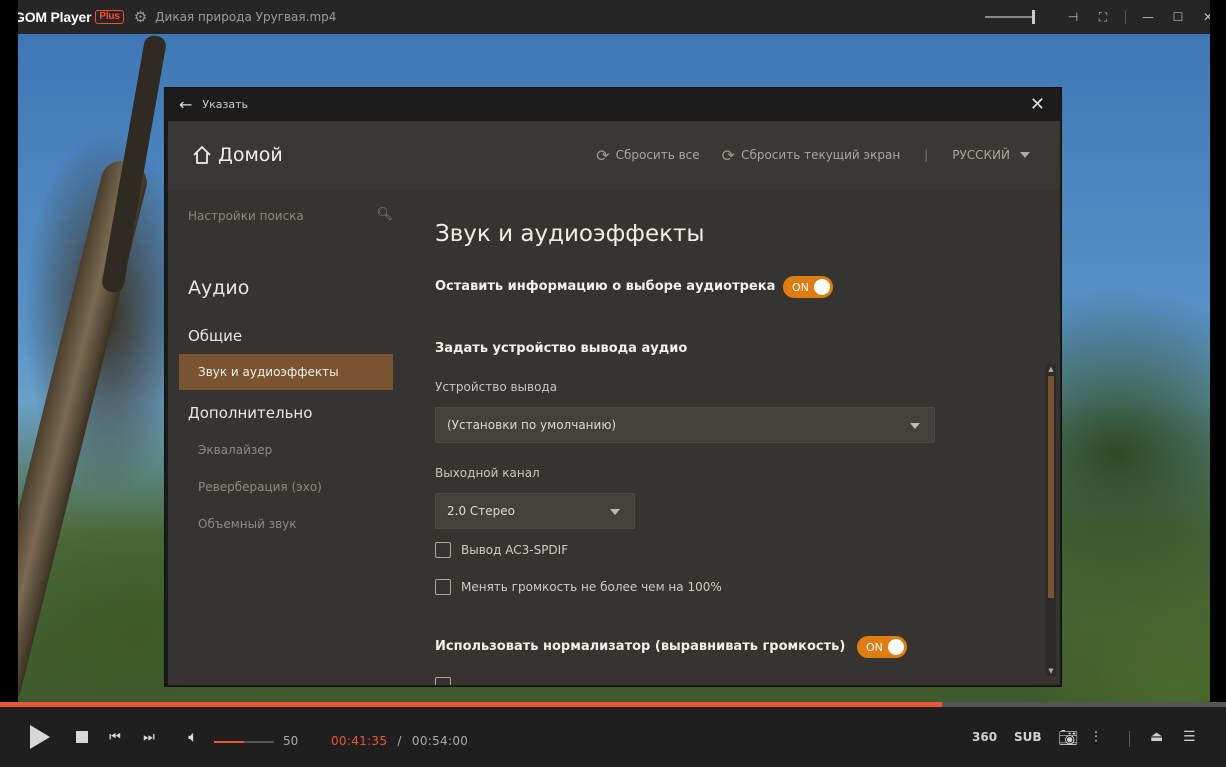 The width and height of the screenshot is (1226, 767). What do you see at coordinates (286, 450) in the screenshot?
I see `sidebar-item-equalizer: Эквалайзер` at bounding box center [286, 450].